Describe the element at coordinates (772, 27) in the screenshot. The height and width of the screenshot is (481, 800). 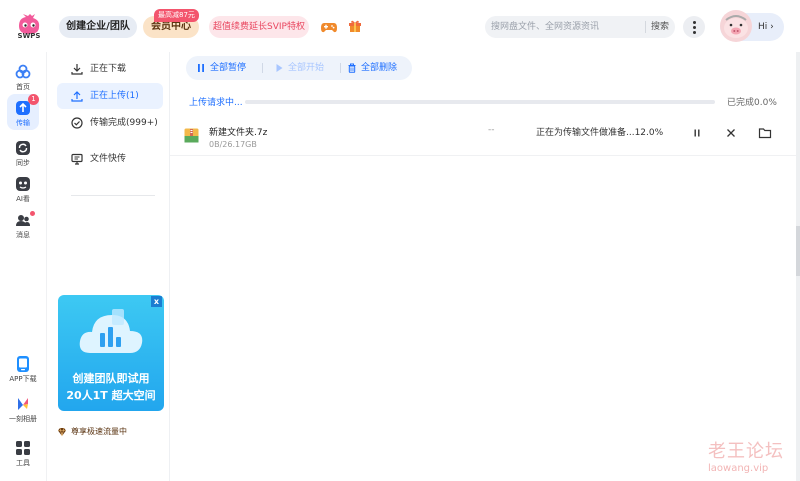
I see `greeting-arrow-icon: ›` at that location.